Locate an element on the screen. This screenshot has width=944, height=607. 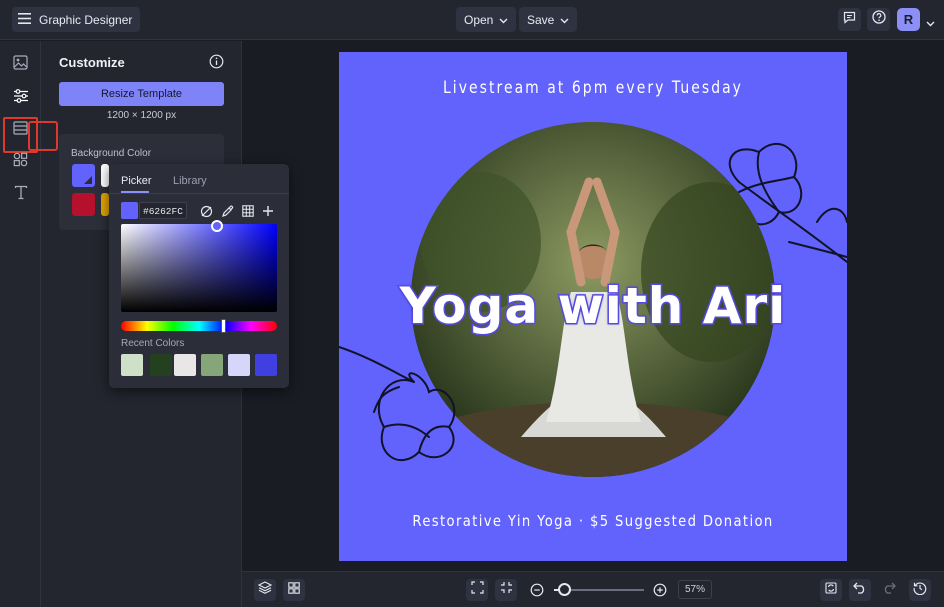
text-icon is located at coordinates (20, 192).